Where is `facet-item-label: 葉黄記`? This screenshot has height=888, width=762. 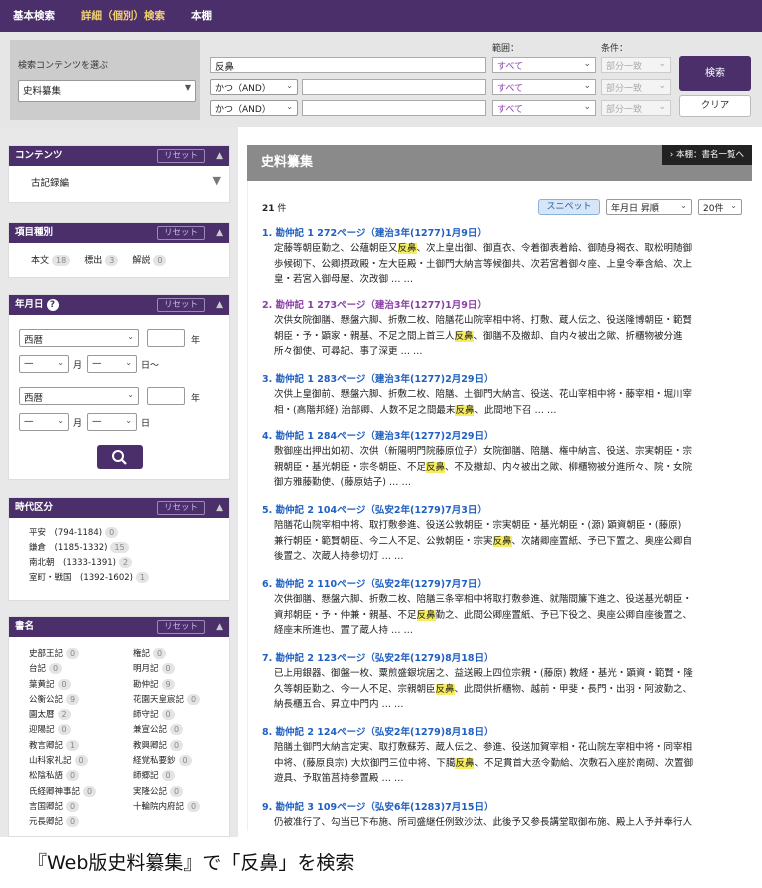
facet-item-label: 葉黄記 is located at coordinates (42, 684).